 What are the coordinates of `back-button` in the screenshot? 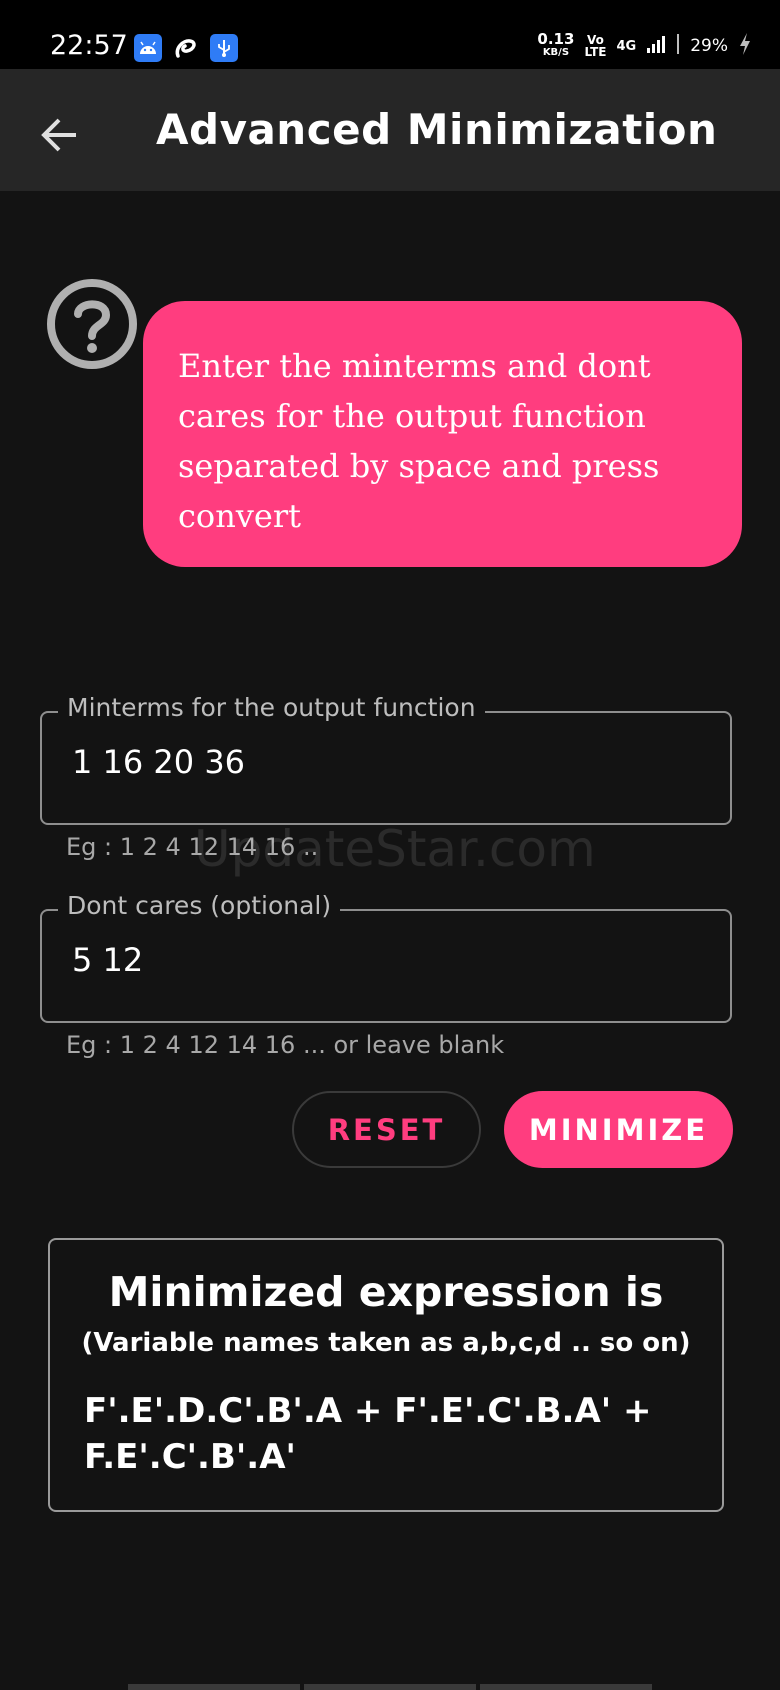 It's located at (60, 135).